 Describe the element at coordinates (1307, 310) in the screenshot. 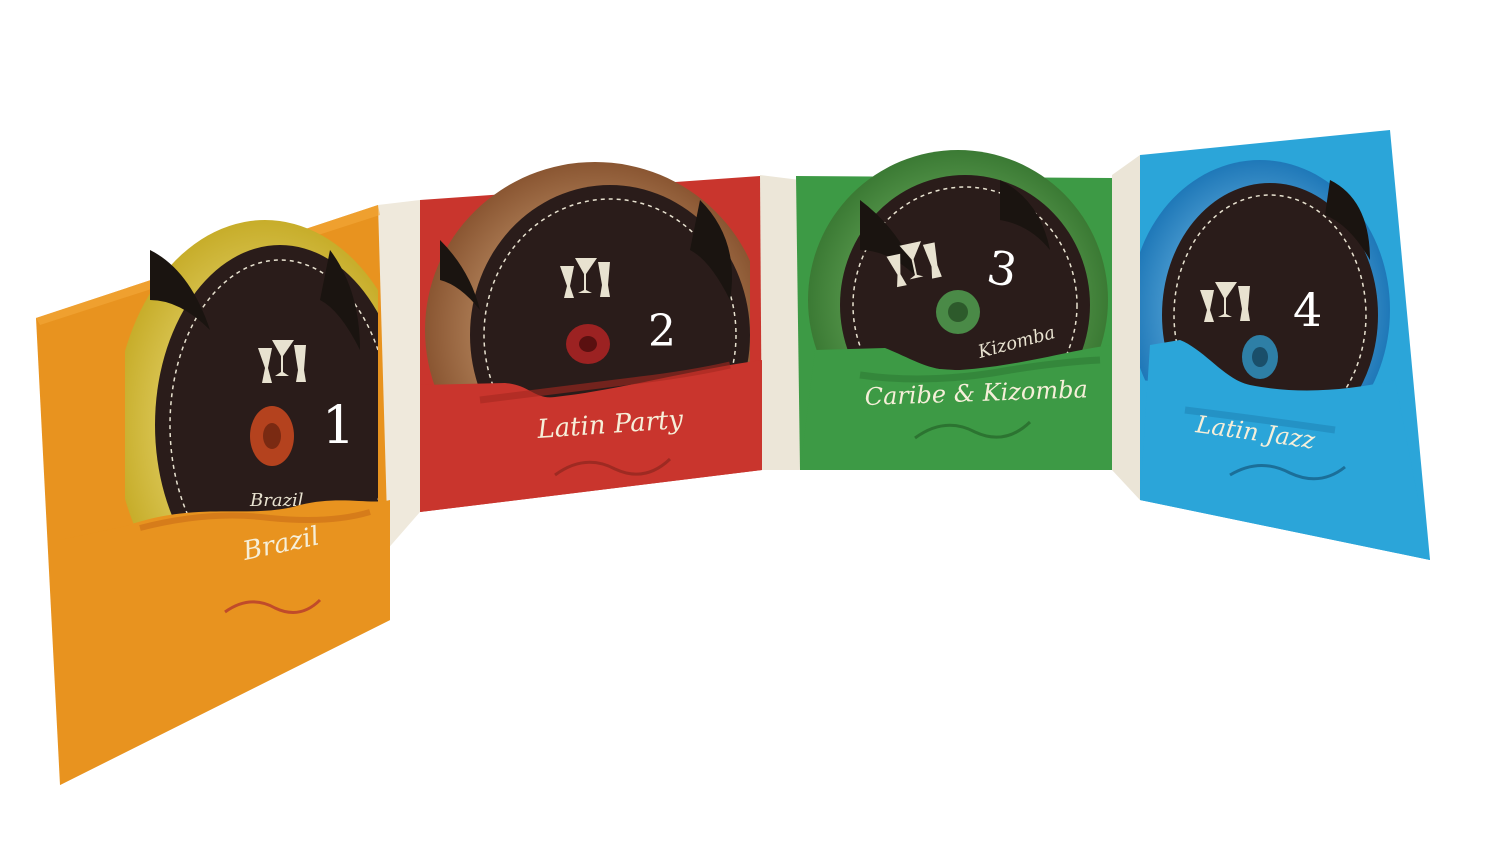

I see `disc-number-4: 4` at that location.